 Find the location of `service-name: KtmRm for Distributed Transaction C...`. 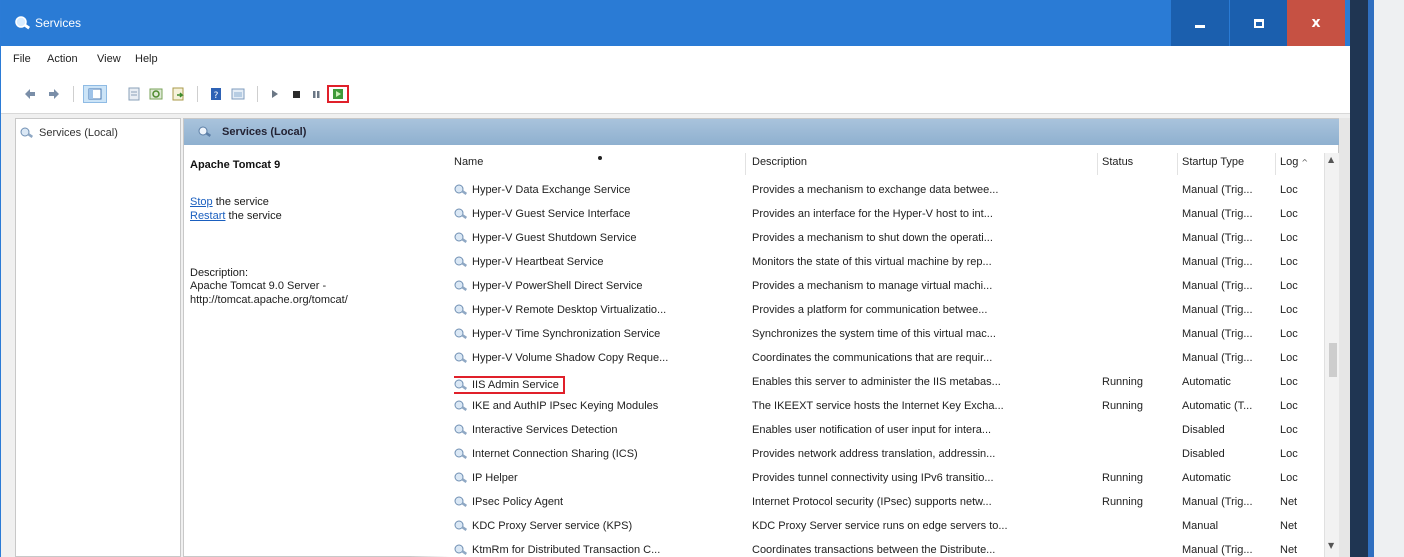

service-name: KtmRm for Distributed Transaction C... is located at coordinates (566, 550).